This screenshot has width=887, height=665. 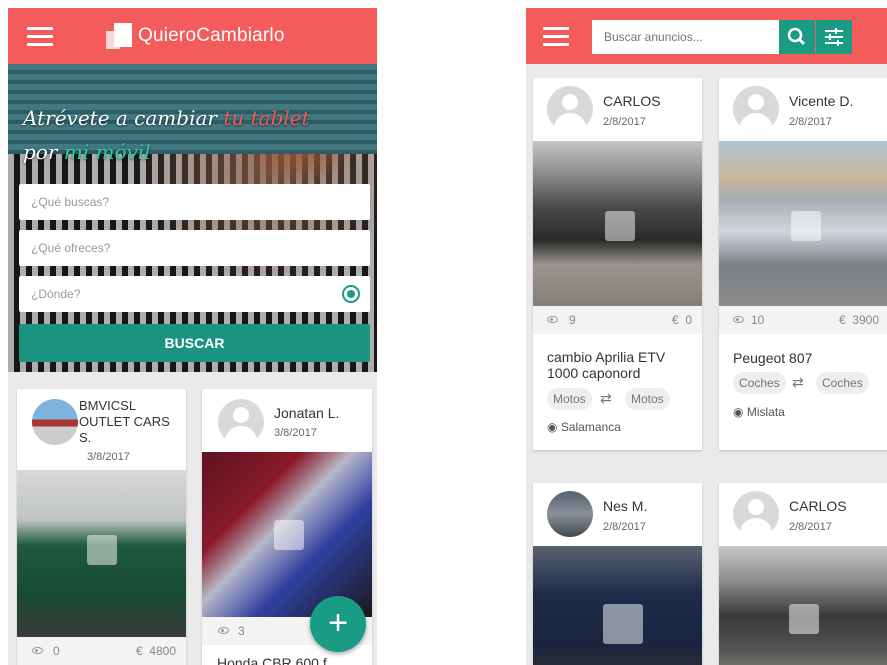 I want to click on search-icon, so click(x=796, y=36).